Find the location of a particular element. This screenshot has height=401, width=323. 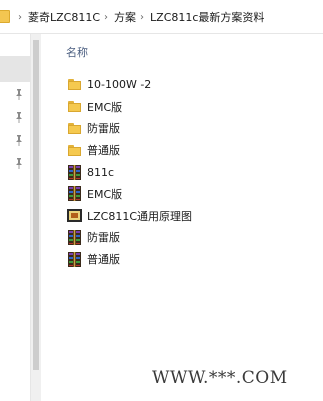

file-name: 811c is located at coordinates (101, 172).